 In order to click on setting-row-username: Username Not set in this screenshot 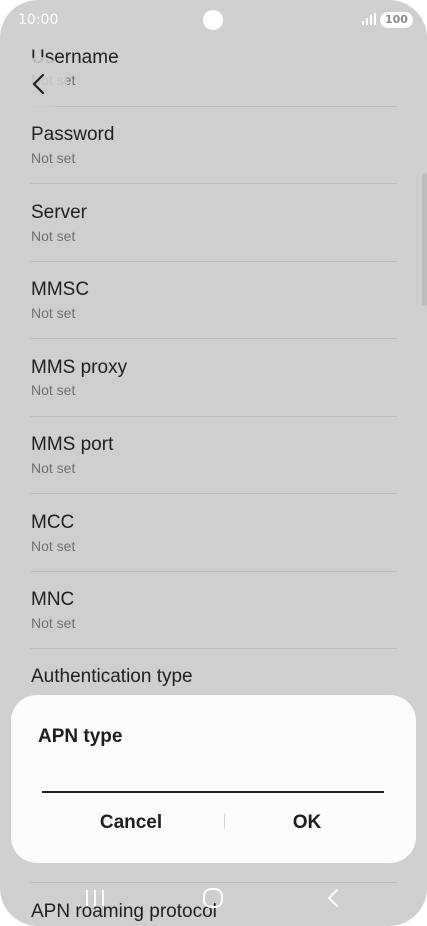, I will do `click(213, 68)`.